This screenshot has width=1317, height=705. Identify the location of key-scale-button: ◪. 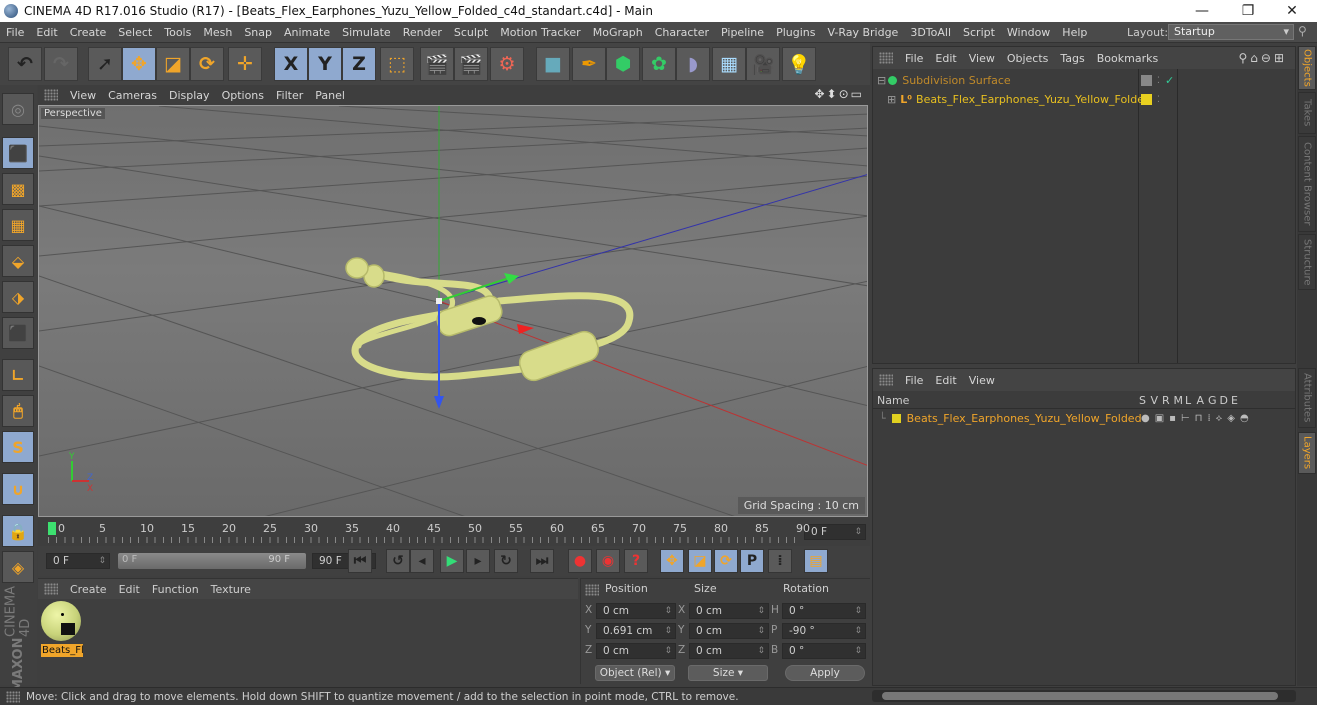
(700, 561).